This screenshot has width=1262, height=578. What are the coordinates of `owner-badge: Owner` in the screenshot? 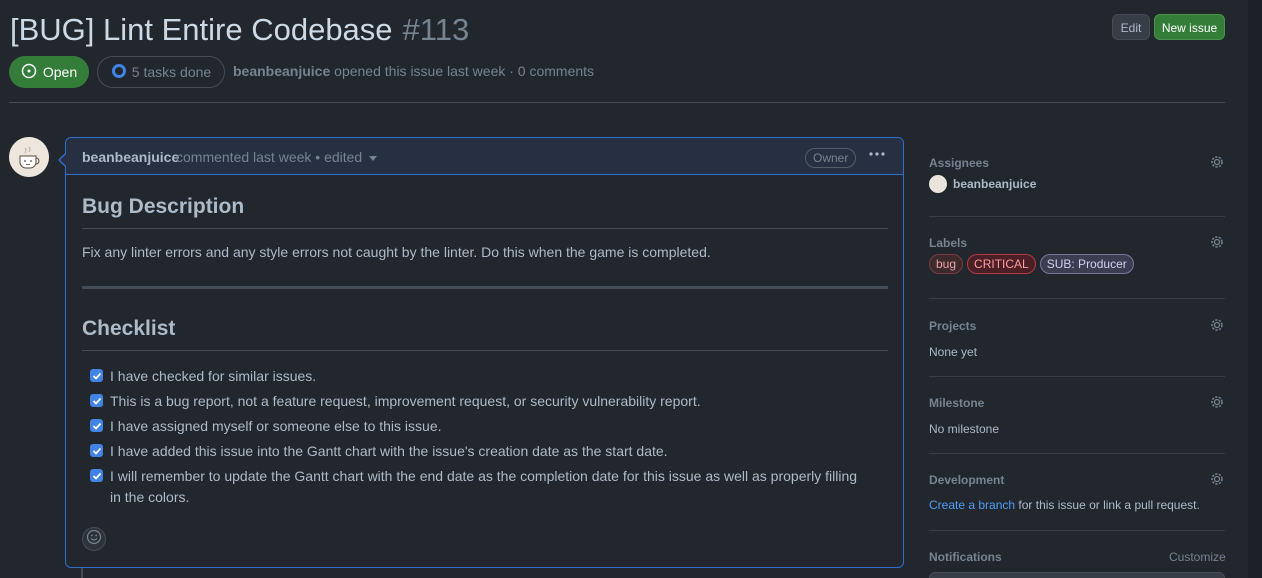 It's located at (831, 158).